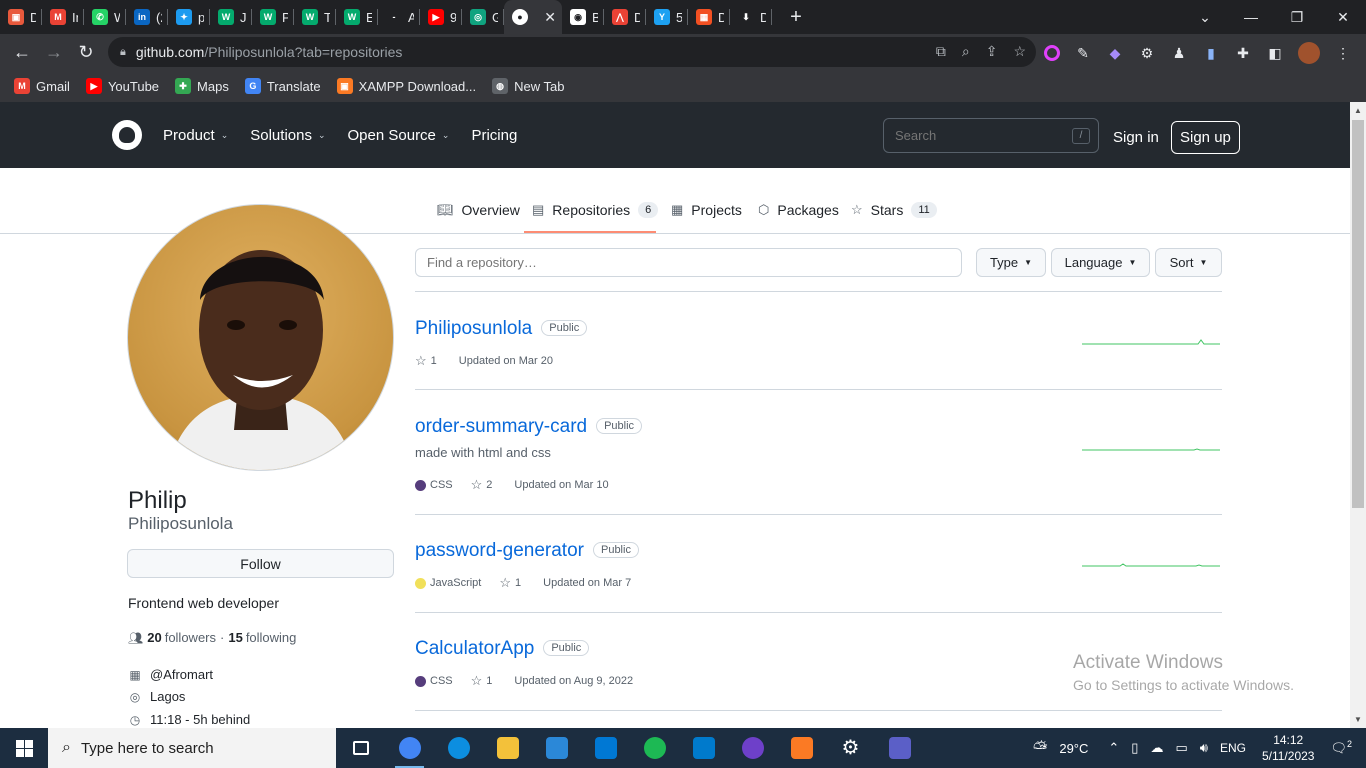 The image size is (1366, 768). Describe the element at coordinates (195, 135) in the screenshot. I see `github-nav-product: Product ⌄` at that location.